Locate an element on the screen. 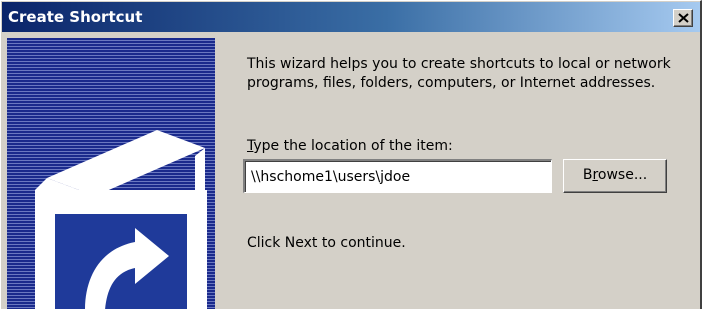 The height and width of the screenshot is (309, 702). browse-label-before: B is located at coordinates (587, 175).